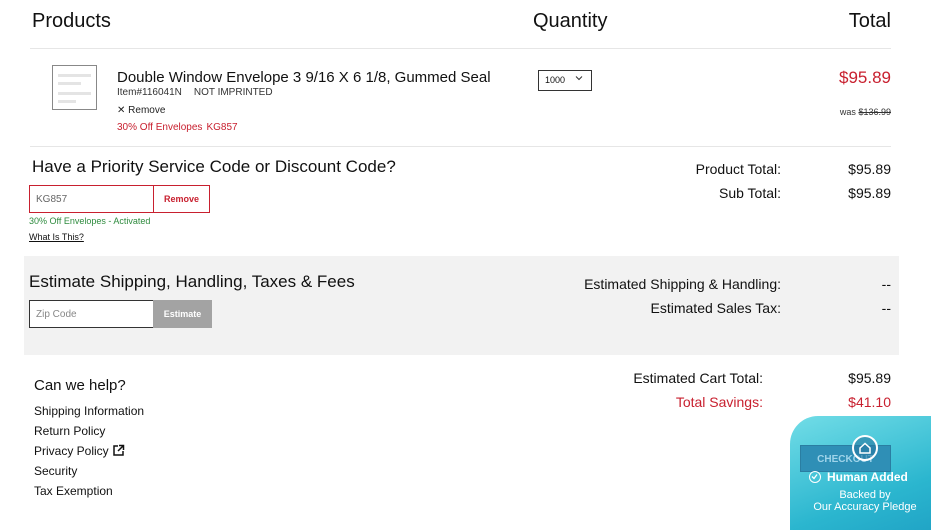 This screenshot has height=530, width=931. Describe the element at coordinates (865, 507) in the screenshot. I see `badge-line-2: Our Accuracy Pledge` at that location.